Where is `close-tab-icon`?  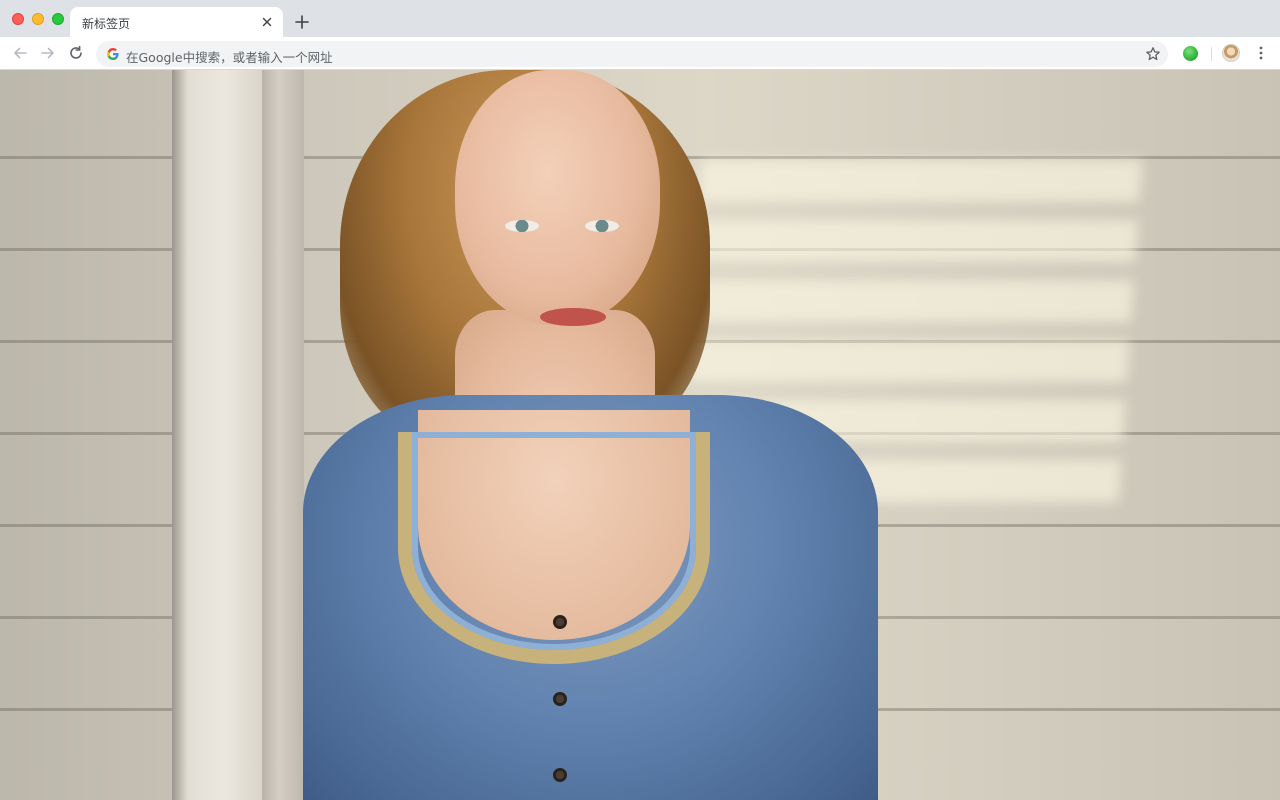 close-tab-icon is located at coordinates (267, 22).